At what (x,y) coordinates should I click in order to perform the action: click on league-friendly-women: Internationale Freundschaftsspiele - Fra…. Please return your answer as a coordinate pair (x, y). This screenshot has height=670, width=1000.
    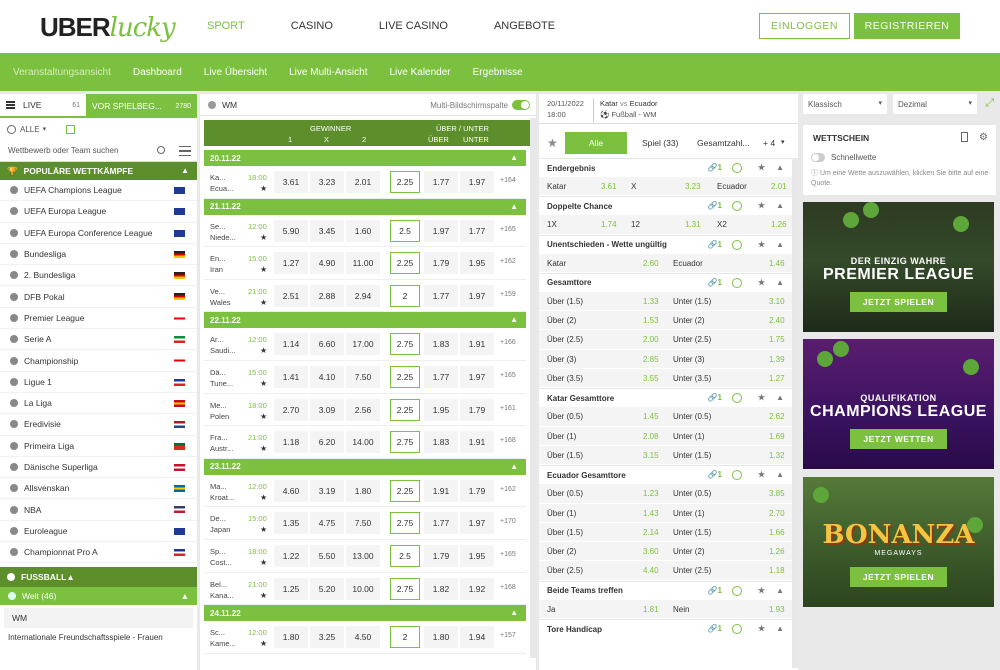
    Looking at the image, I should click on (98, 637).